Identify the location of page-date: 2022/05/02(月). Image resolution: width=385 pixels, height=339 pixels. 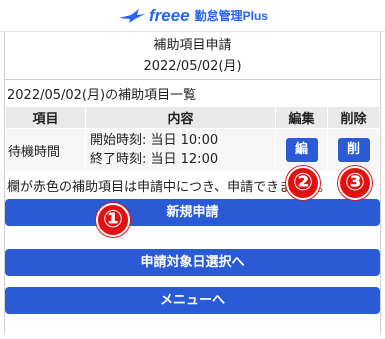
(192, 66).